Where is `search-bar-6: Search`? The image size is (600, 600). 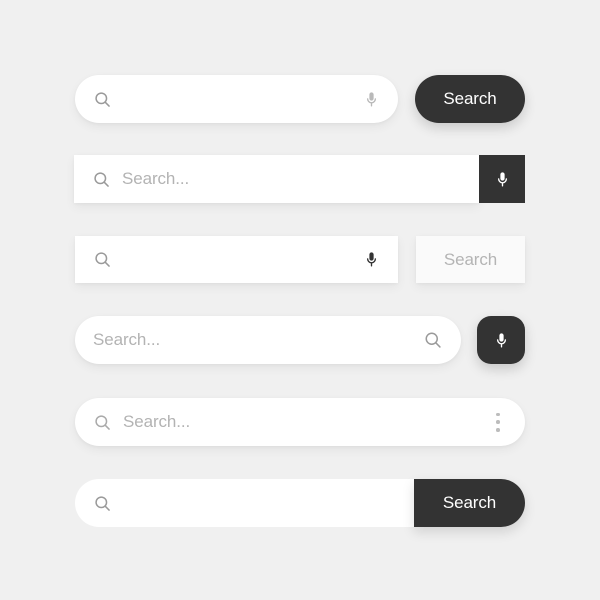 search-bar-6: Search is located at coordinates (300, 503).